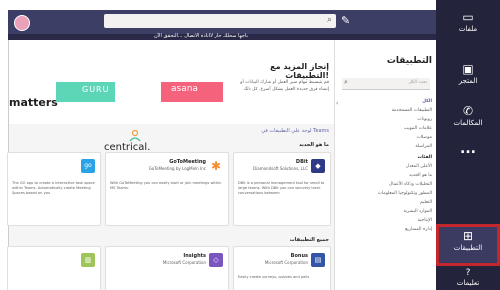  I want to click on rail-item-label: المكالمات, so click(468, 123).